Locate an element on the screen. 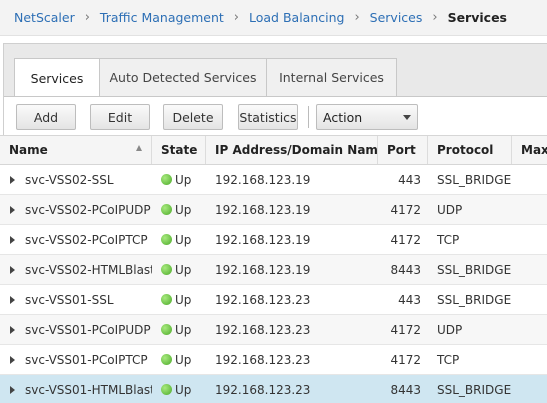 The image size is (547, 403). breadcrumb-netscaler: NetScaler is located at coordinates (44, 17).